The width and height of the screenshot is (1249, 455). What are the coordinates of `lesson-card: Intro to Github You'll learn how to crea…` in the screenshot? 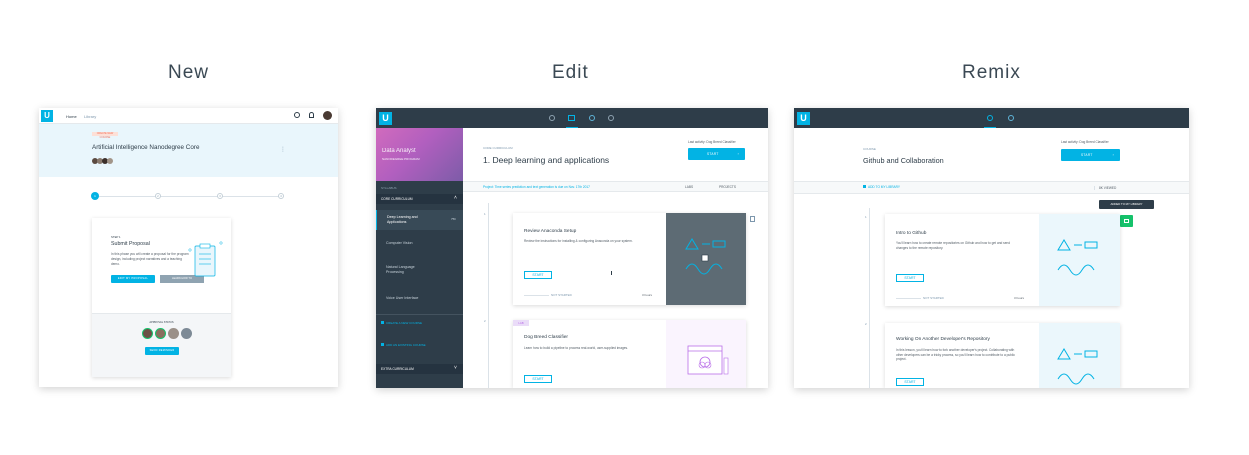 It's located at (1002, 260).